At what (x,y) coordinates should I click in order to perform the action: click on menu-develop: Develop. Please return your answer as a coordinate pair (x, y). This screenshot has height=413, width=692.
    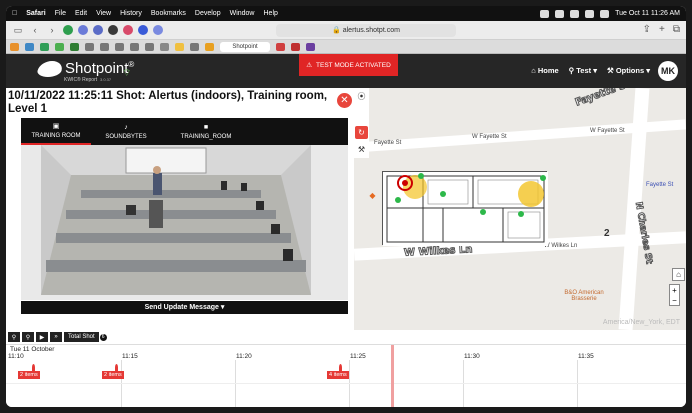
    Looking at the image, I should click on (208, 13).